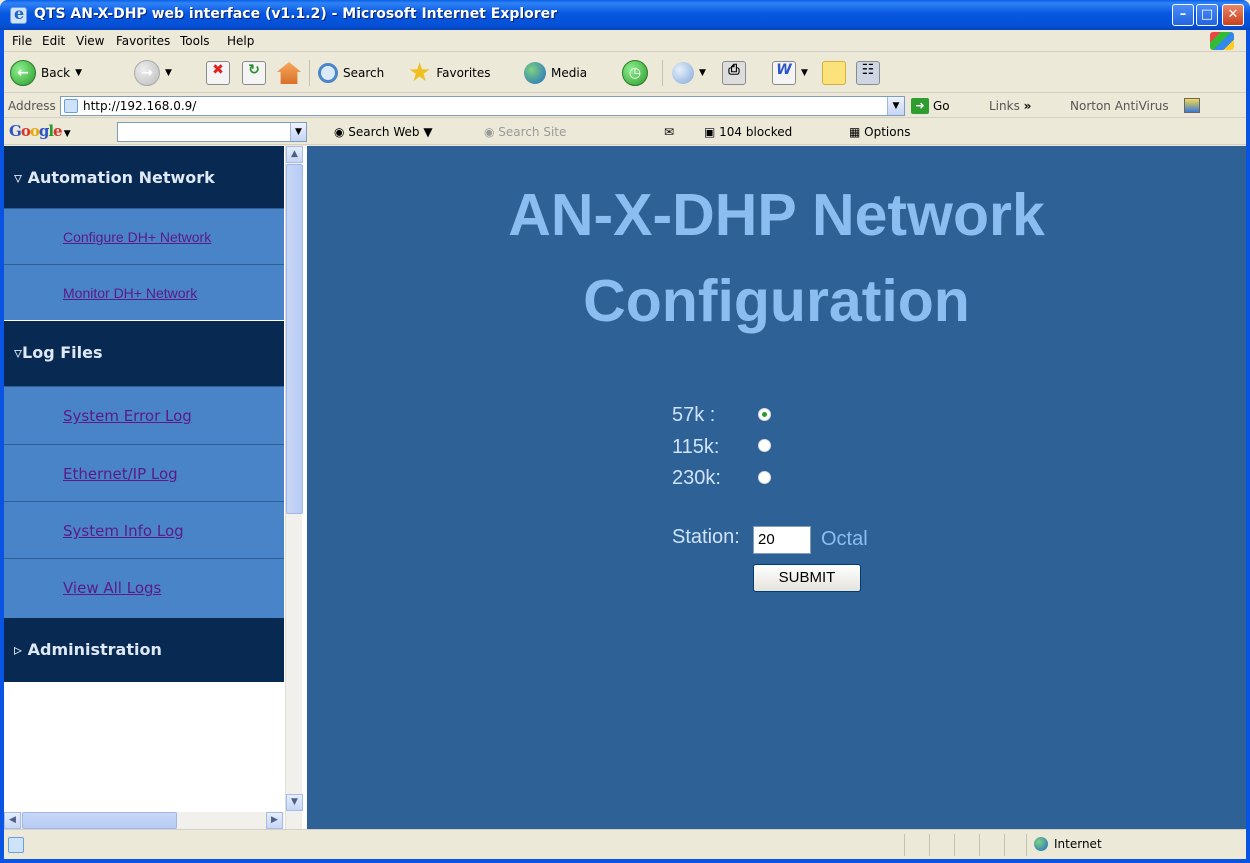  Describe the element at coordinates (625, 844) in the screenshot. I see `status-bar: Internet` at that location.